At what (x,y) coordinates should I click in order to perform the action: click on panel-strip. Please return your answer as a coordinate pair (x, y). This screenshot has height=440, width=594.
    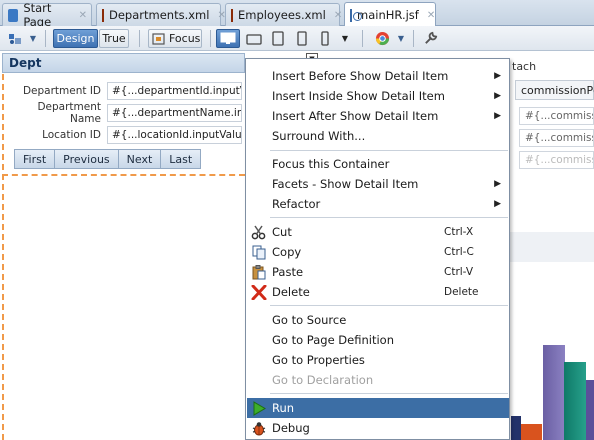
    Looking at the image, I should click on (551, 247).